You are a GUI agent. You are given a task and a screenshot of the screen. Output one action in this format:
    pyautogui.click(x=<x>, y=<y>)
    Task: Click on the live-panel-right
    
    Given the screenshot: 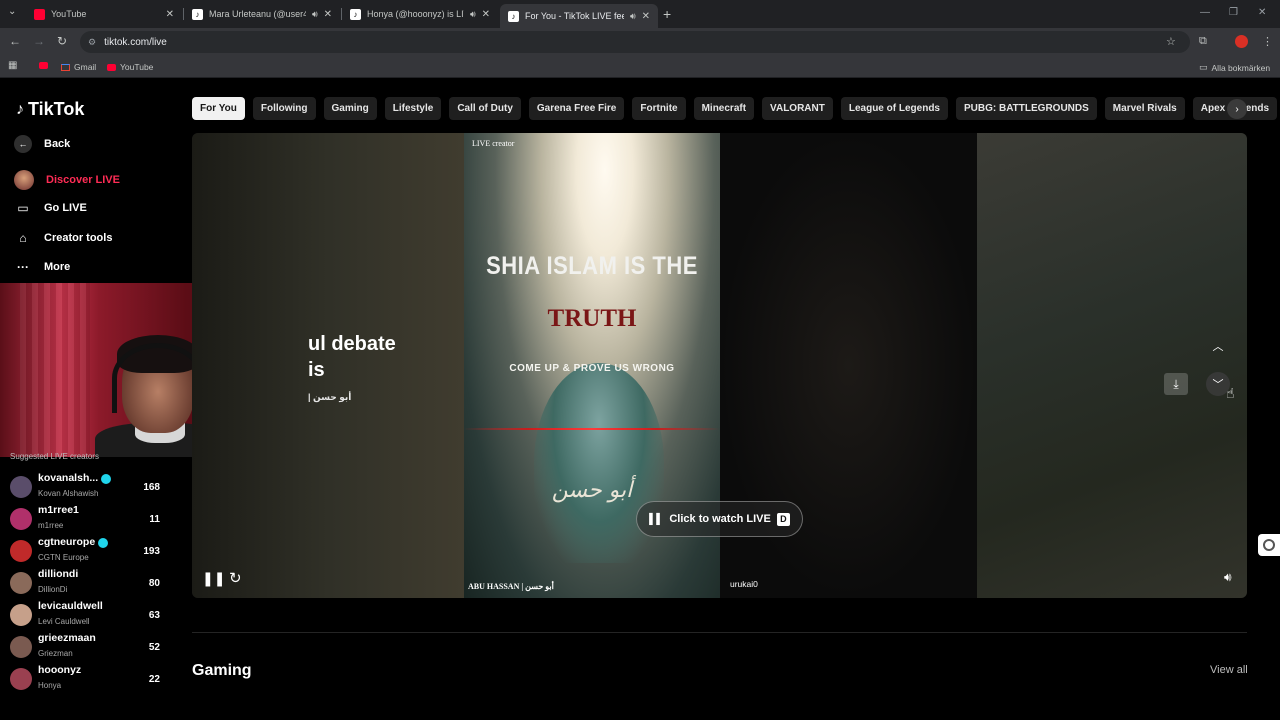 What is the action you would take?
    pyautogui.click(x=1112, y=365)
    